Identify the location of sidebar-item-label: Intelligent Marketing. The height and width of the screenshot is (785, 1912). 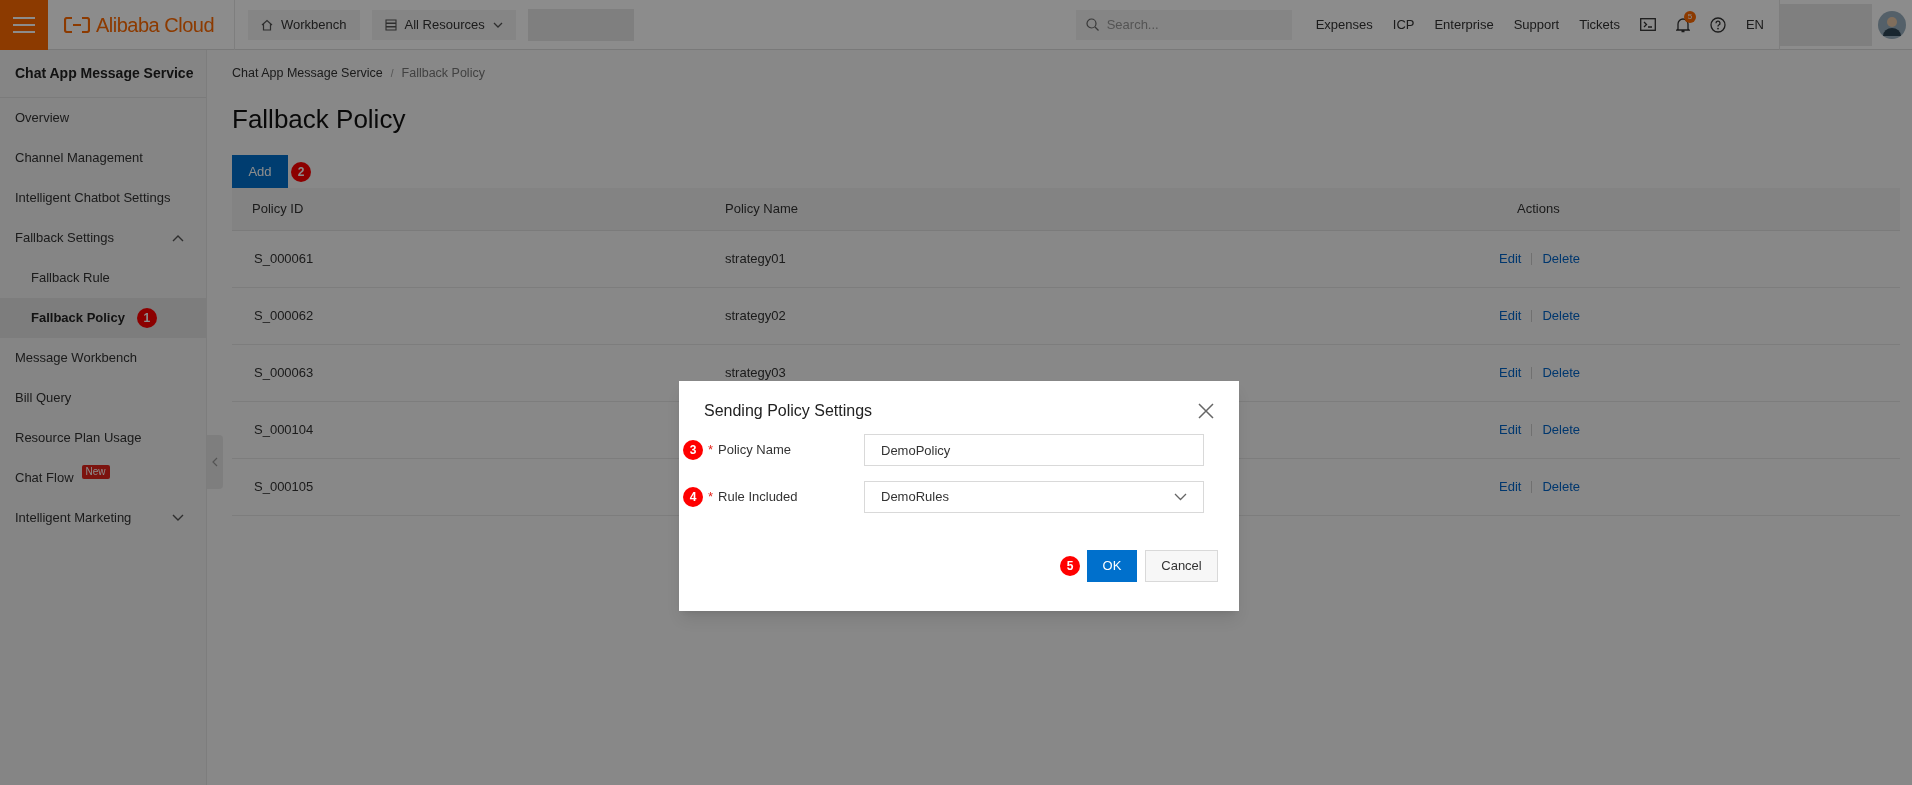
(73, 518).